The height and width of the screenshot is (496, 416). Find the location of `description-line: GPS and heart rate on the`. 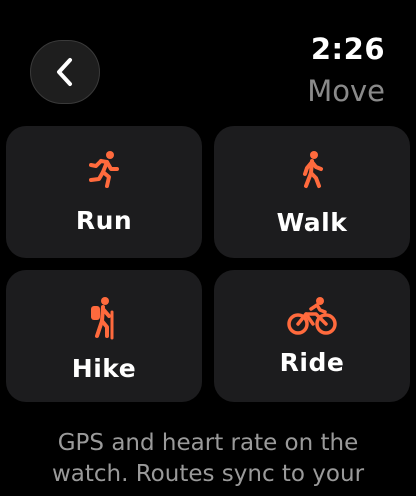

description-line: GPS and heart rate on the is located at coordinates (208, 443).